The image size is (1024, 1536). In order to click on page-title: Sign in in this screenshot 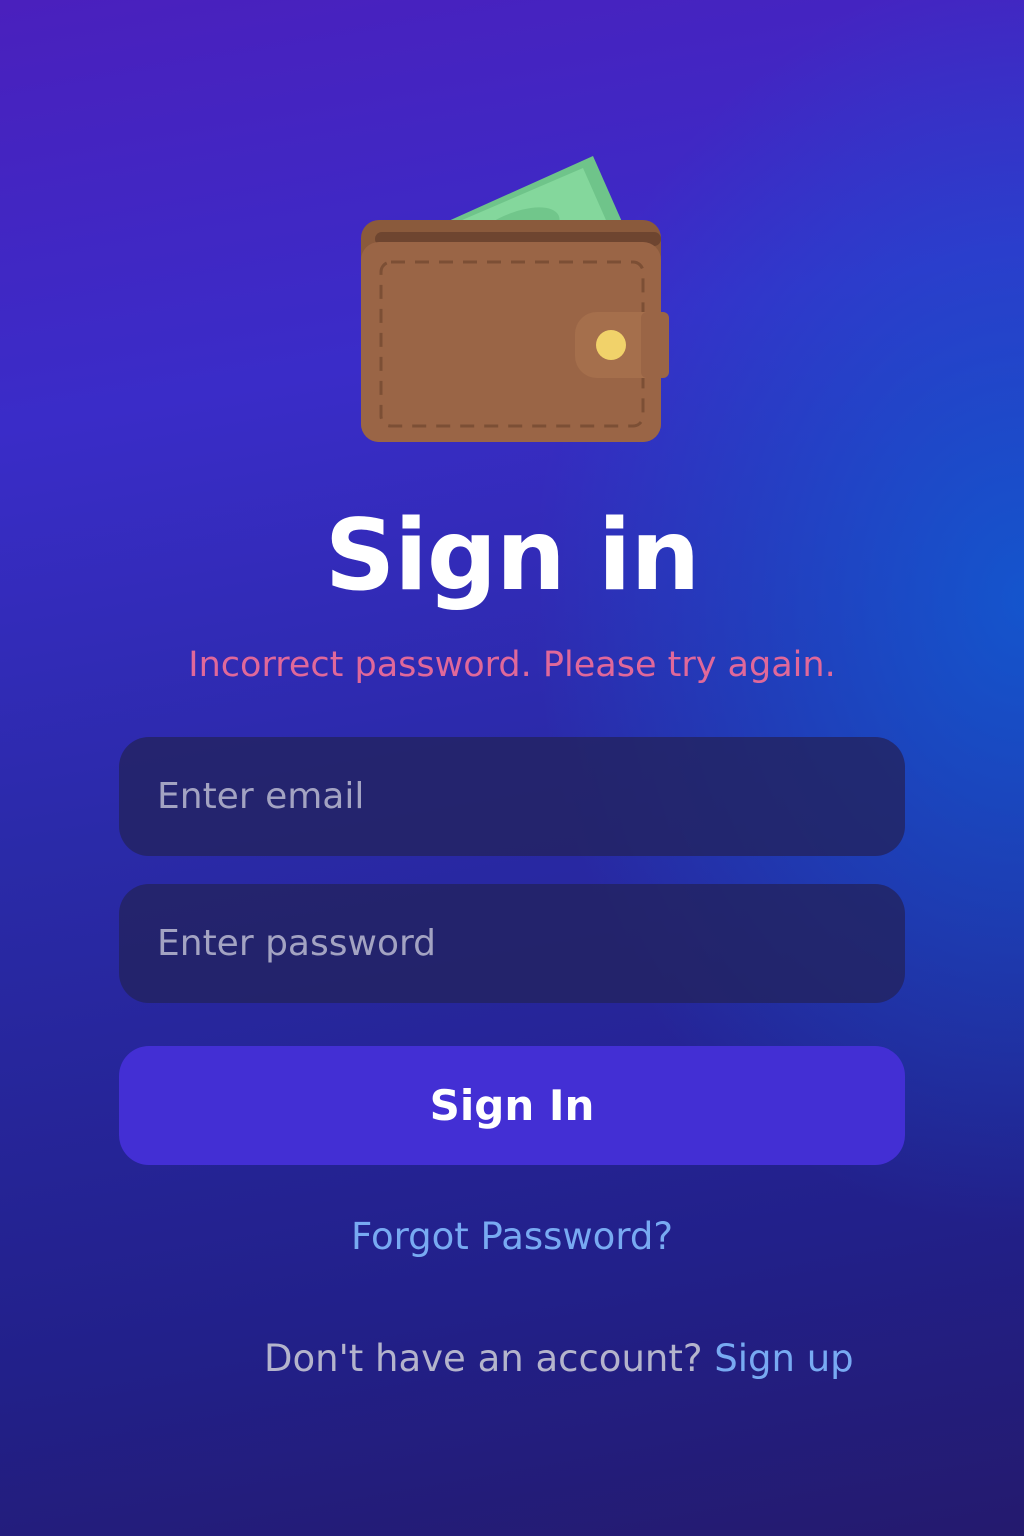, I will do `click(512, 556)`.